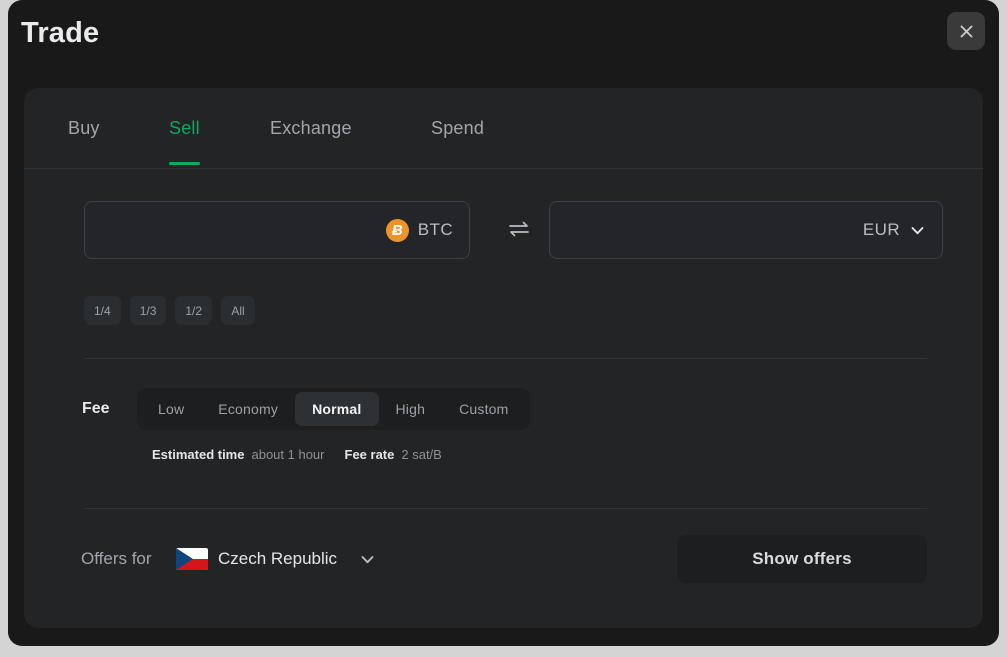  Describe the element at coordinates (435, 229) in the screenshot. I see `currency-code-from: BTC` at that location.